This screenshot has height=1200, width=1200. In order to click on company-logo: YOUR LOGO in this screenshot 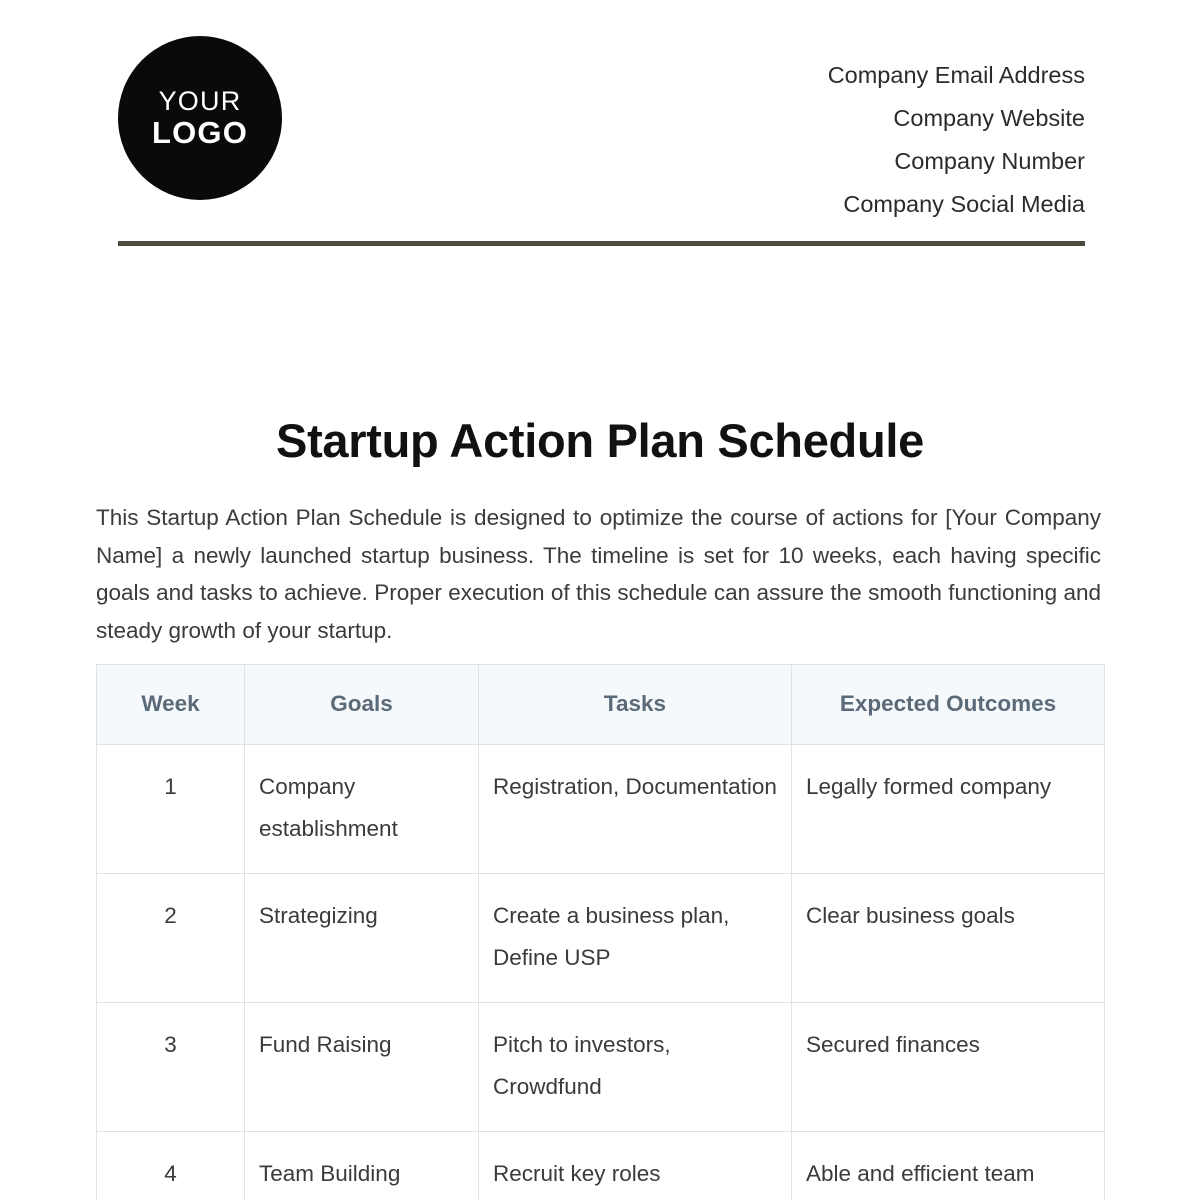, I will do `click(200, 118)`.